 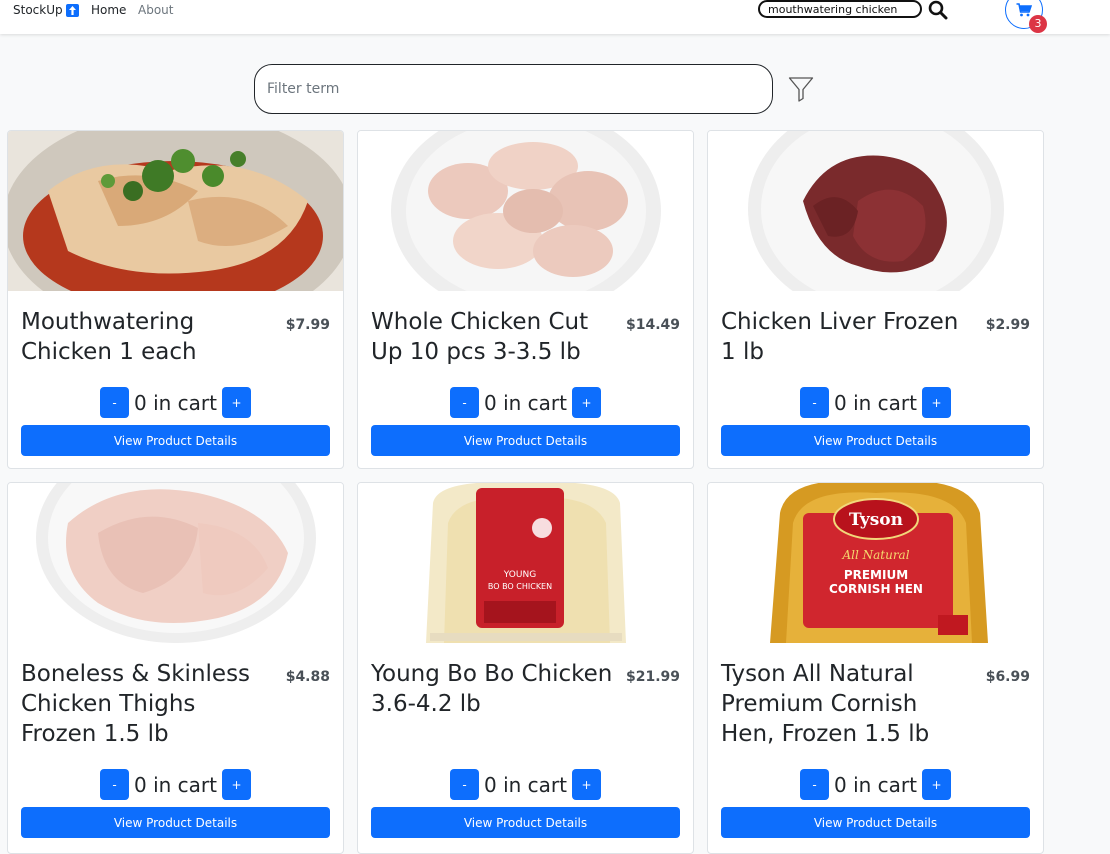 What do you see at coordinates (938, 10) in the screenshot?
I see `search-icon` at bounding box center [938, 10].